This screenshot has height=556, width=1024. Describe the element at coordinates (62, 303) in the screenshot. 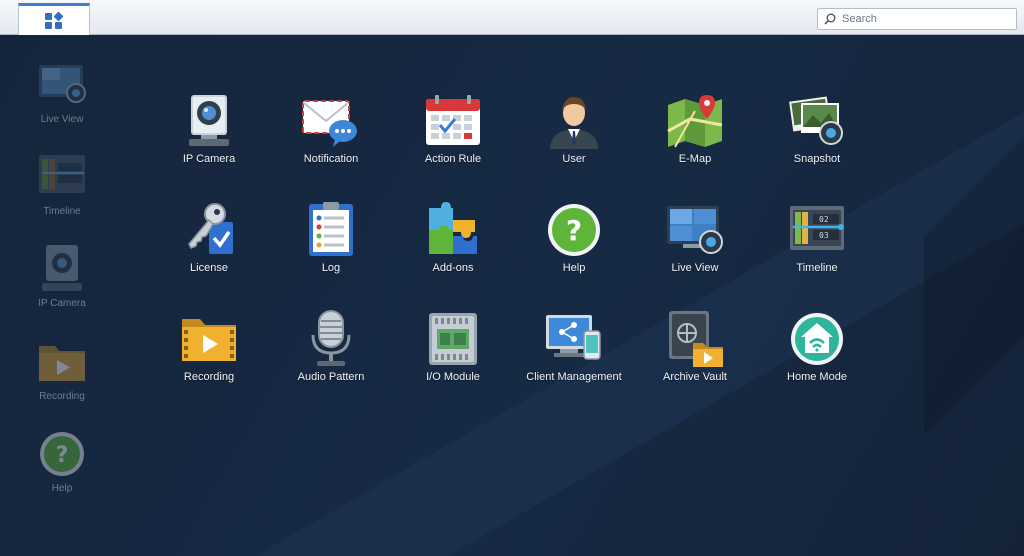

I see `shortcut-label: IP Camera` at that location.